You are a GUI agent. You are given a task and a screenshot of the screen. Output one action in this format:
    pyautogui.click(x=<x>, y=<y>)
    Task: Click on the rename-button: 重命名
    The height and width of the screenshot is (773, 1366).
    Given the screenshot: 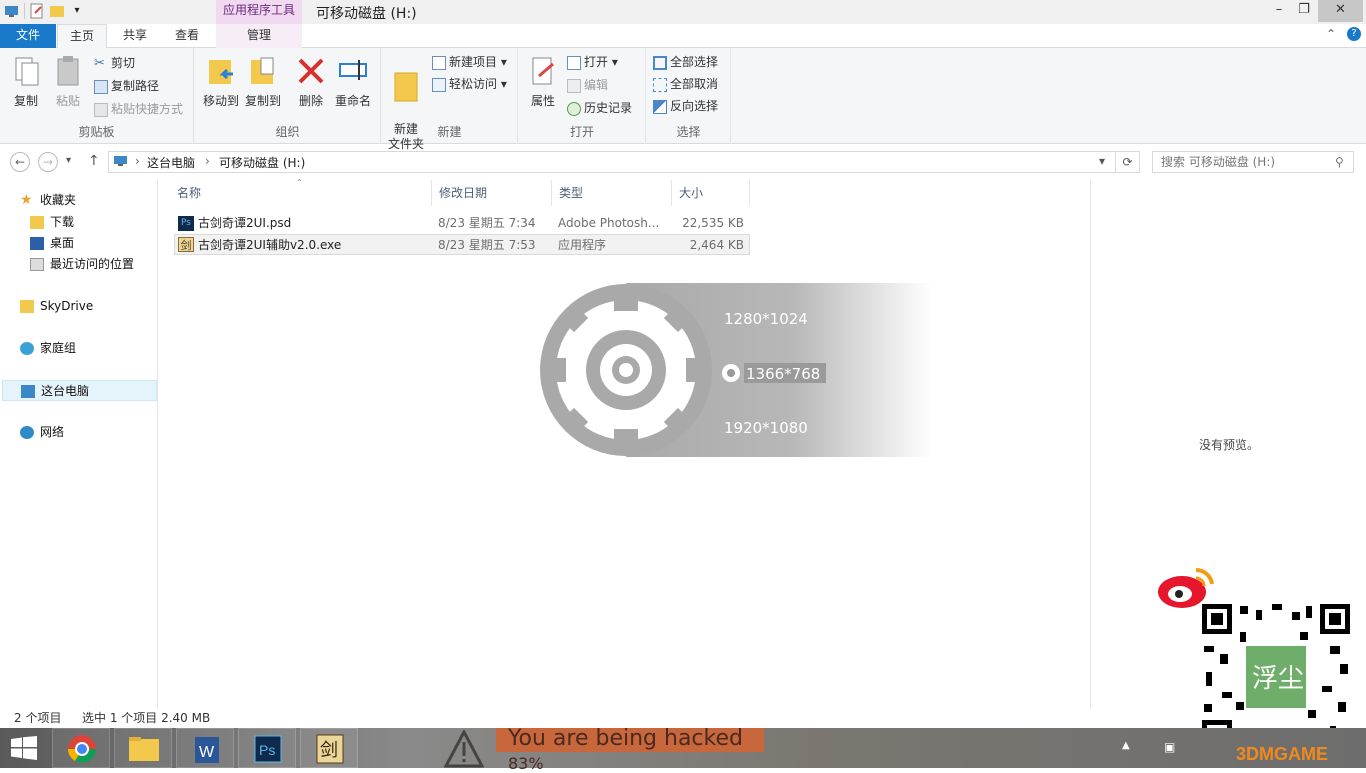 What is the action you would take?
    pyautogui.click(x=353, y=81)
    